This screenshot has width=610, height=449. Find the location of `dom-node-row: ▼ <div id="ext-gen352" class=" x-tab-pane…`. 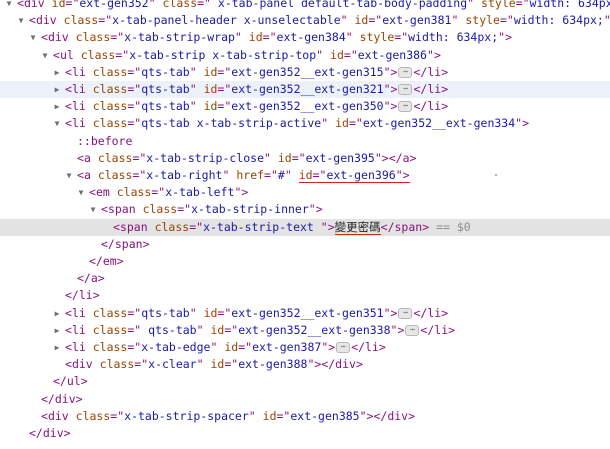

dom-node-row: ▼ <div id="ext-gen352" class=" x-tab-pane… is located at coordinates (305, 6).